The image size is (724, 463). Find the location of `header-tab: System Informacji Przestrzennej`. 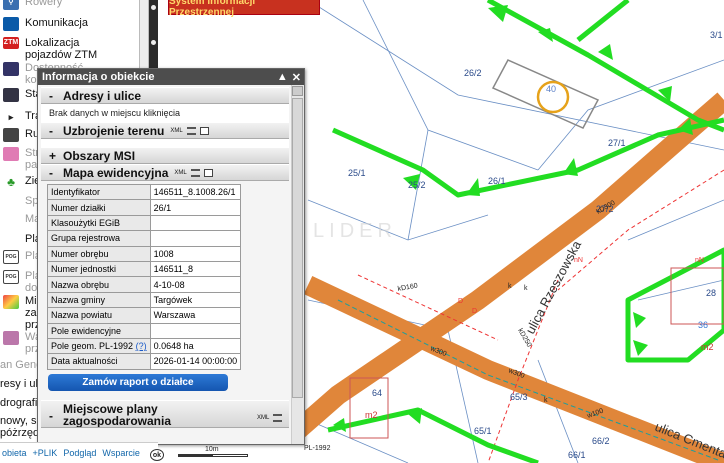

header-tab: System Informacji Przestrzennej is located at coordinates (244, 9).